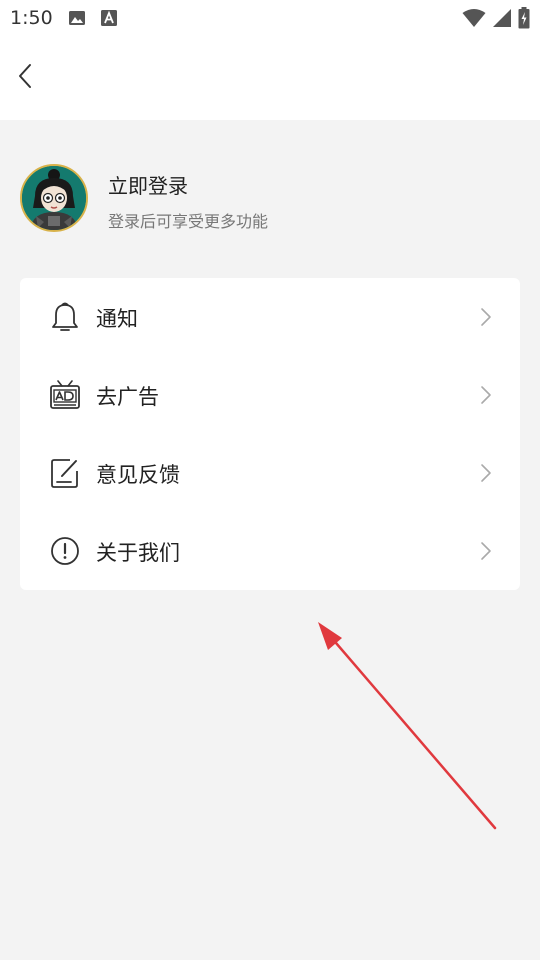 The image size is (540, 960). I want to click on nav-bar, so click(270, 78).